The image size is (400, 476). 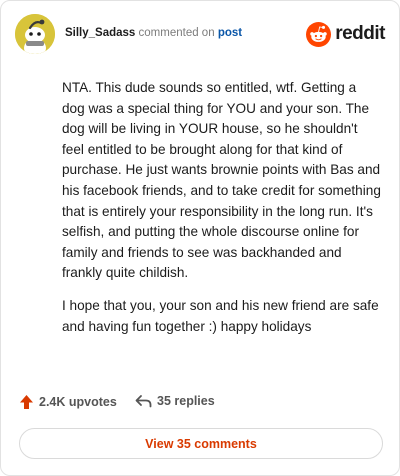 I want to click on comment-footer: 2.4K upvotes 35 replies, so click(x=199, y=404).